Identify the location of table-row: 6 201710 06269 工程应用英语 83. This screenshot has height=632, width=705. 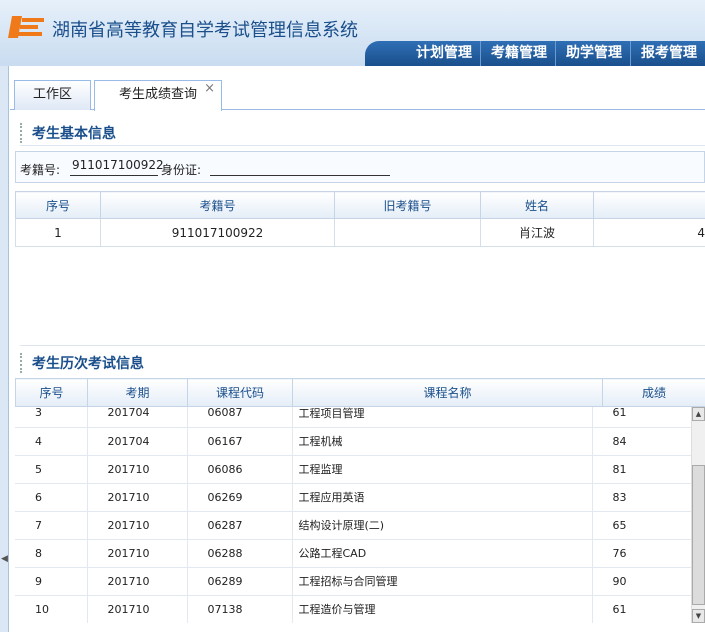
(353, 497).